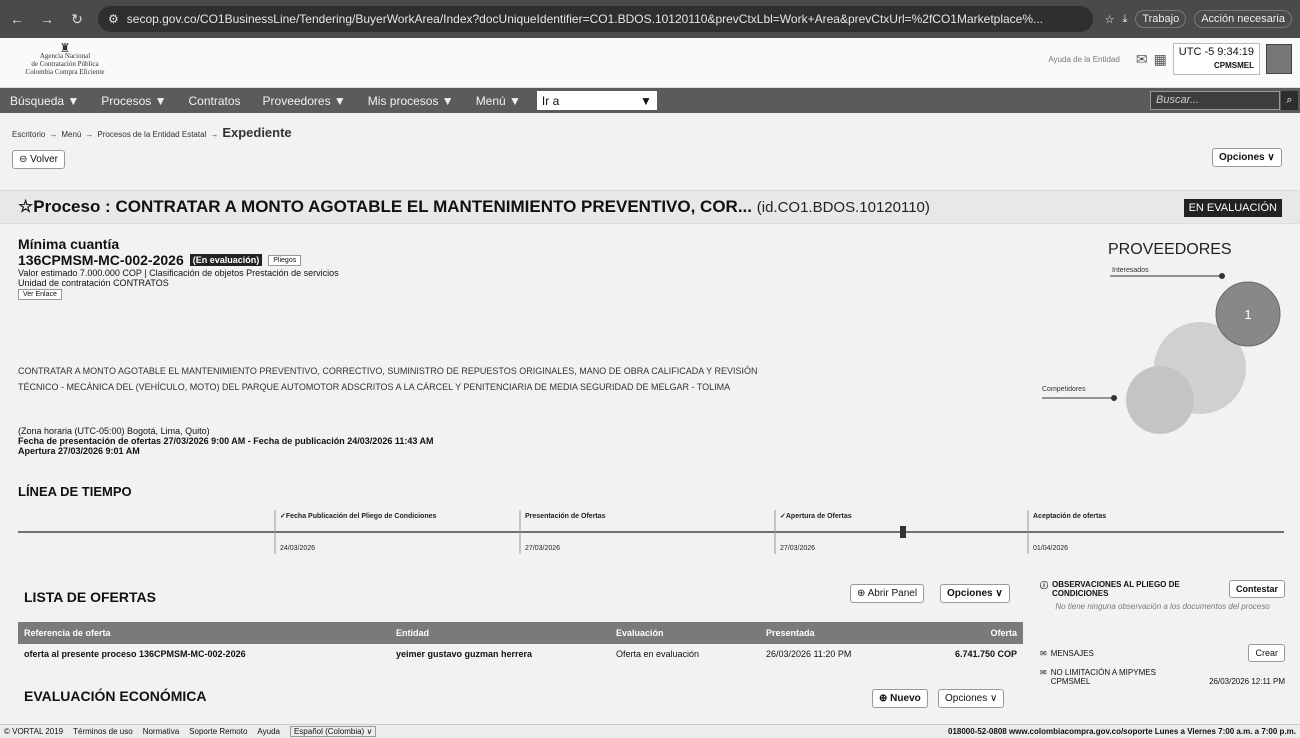 This screenshot has width=1300, height=738. Describe the element at coordinates (1064, 389) in the screenshot. I see `competitors-label: Competidores` at that location.